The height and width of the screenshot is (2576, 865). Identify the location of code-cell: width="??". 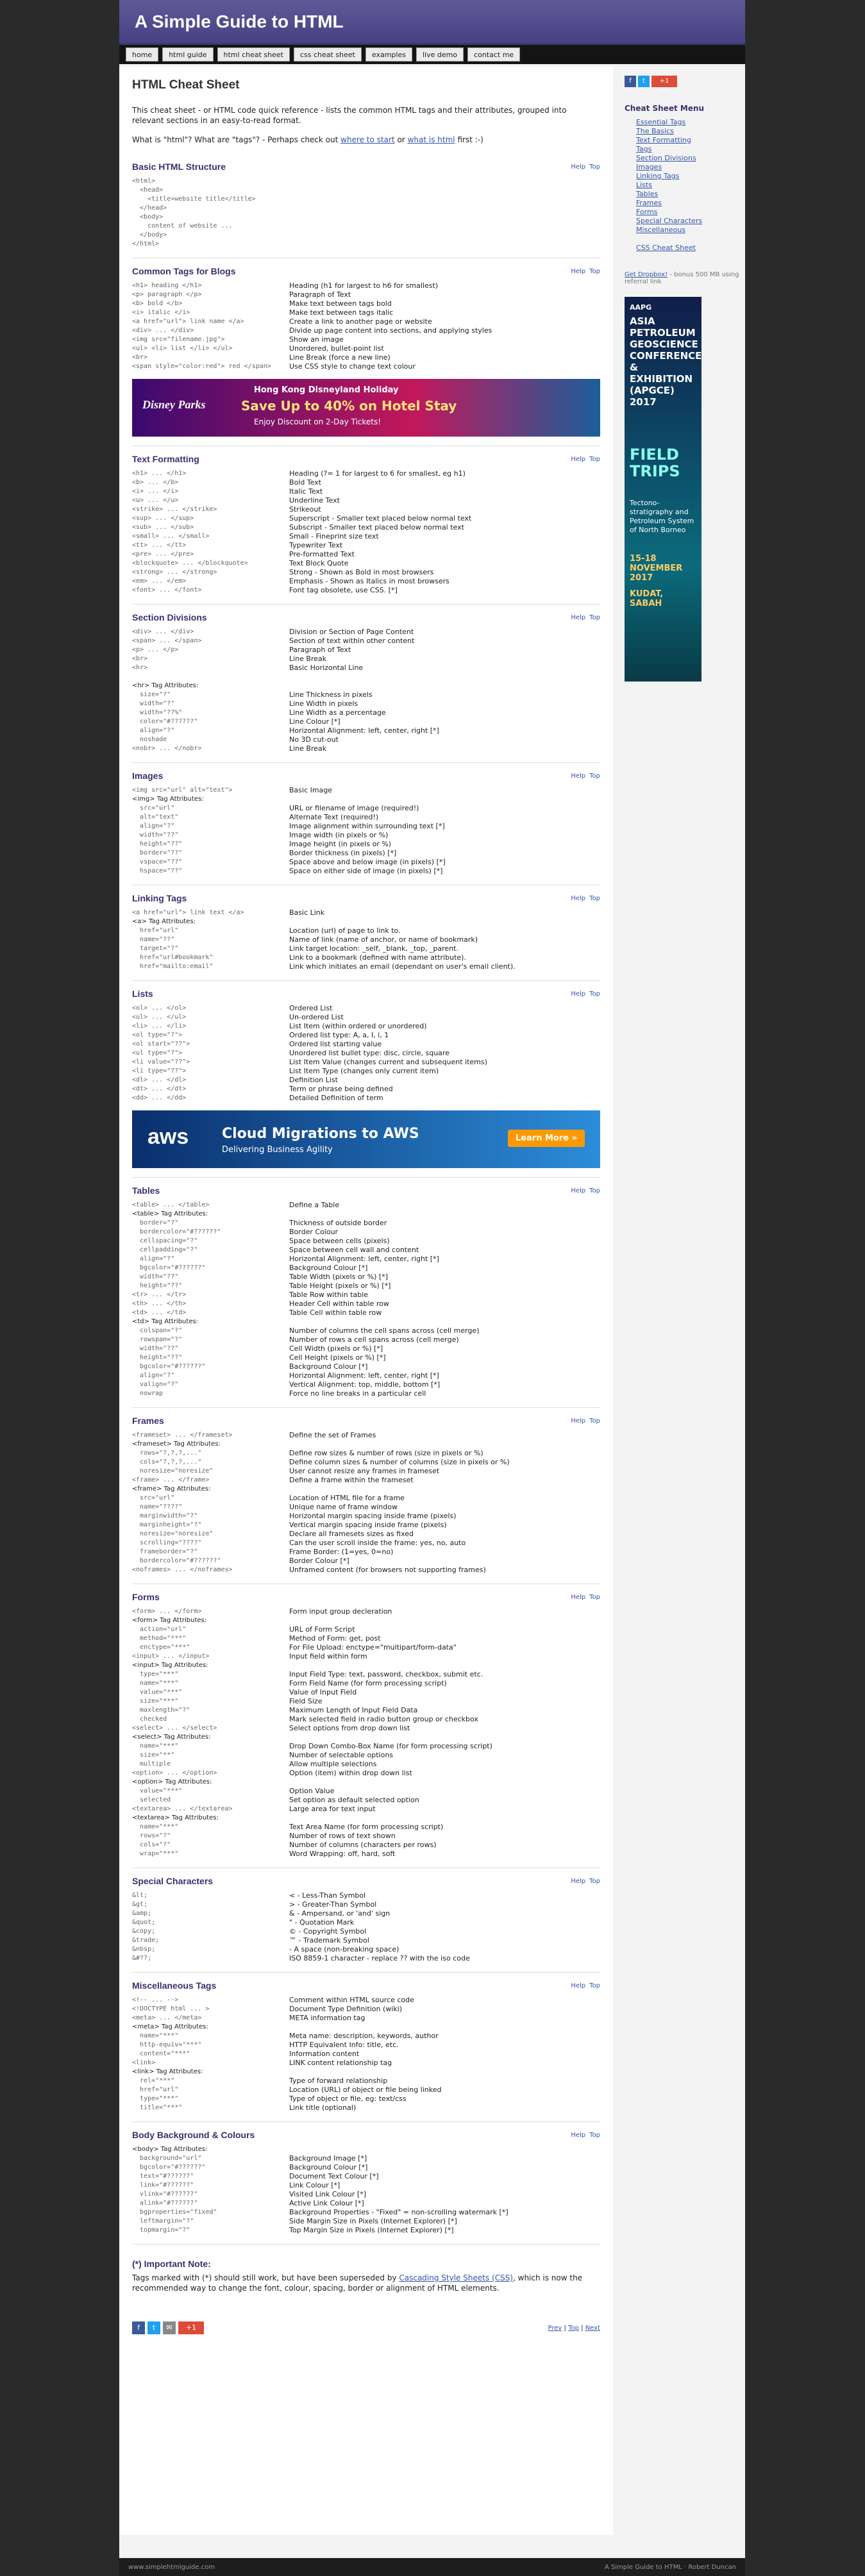
(155, 835).